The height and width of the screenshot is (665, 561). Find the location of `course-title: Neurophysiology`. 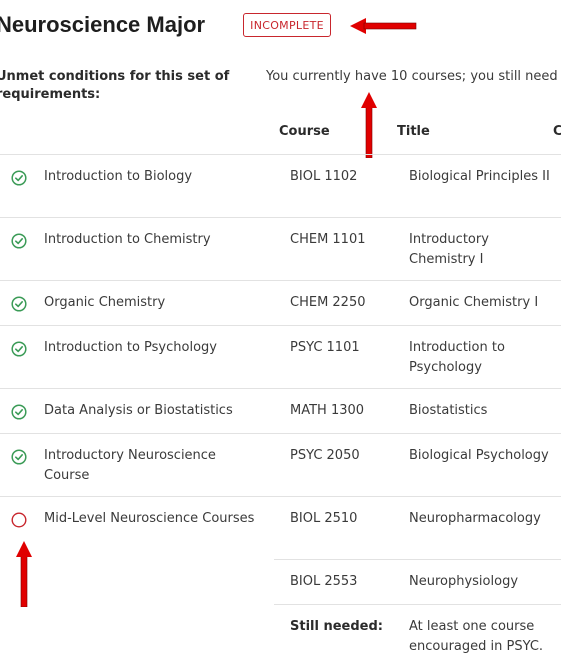

course-title: Neurophysiology is located at coordinates (464, 581).